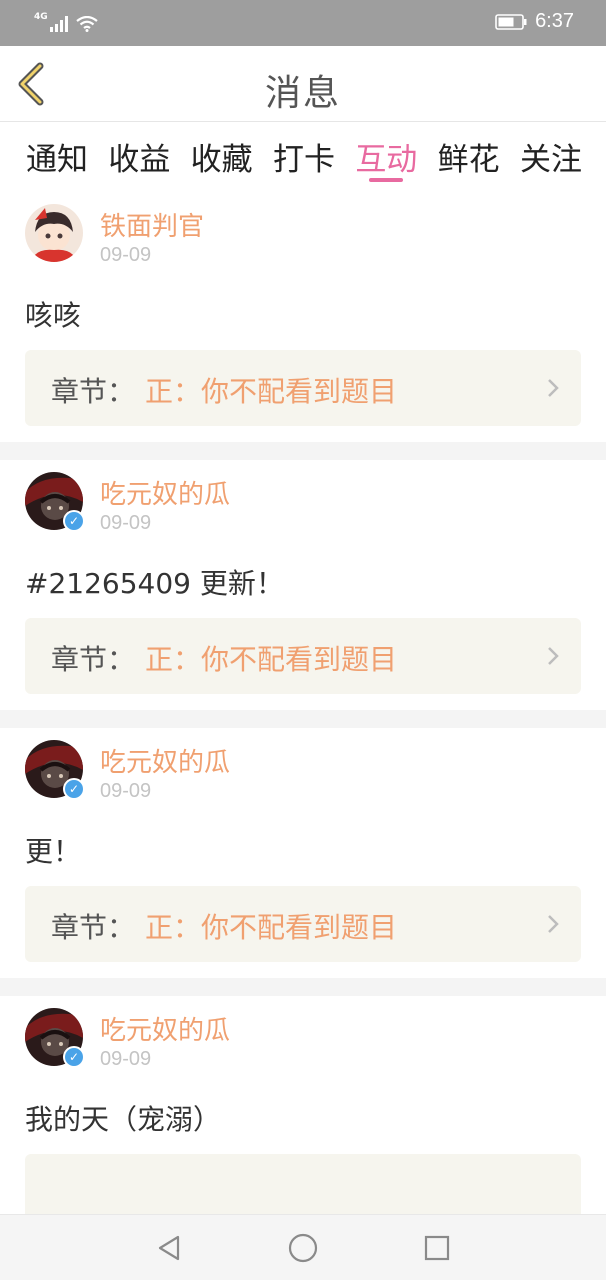  I want to click on header: 消息, so click(303, 84).